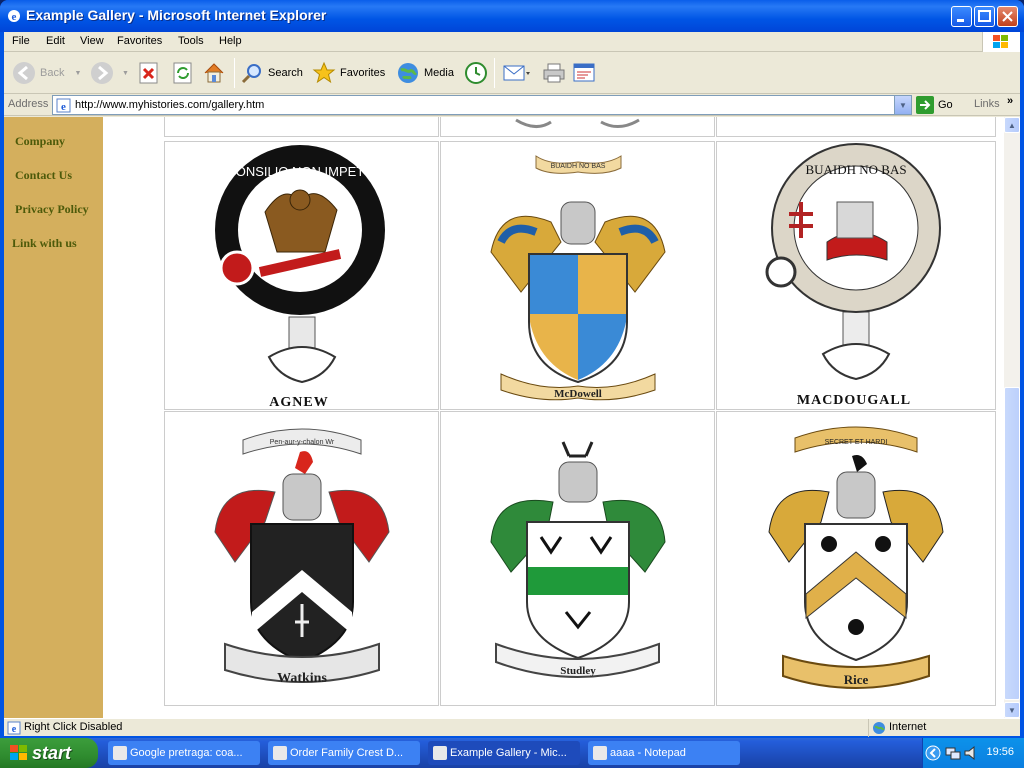 The width and height of the screenshot is (1024, 768). I want to click on ie-icon: e, so click(14, 16).